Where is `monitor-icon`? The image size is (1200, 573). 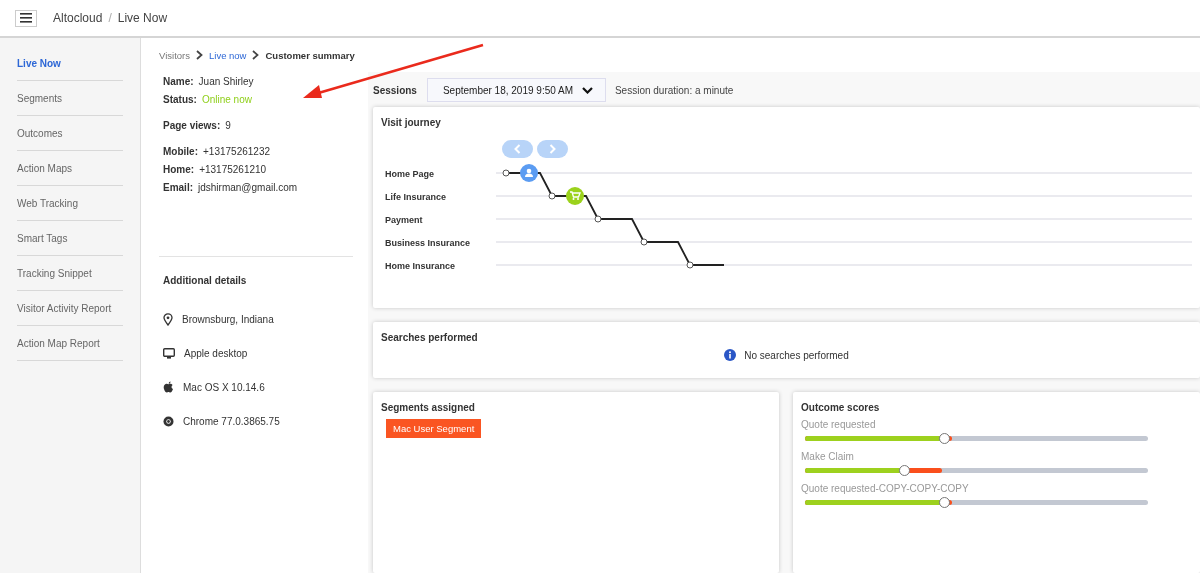 monitor-icon is located at coordinates (169, 353).